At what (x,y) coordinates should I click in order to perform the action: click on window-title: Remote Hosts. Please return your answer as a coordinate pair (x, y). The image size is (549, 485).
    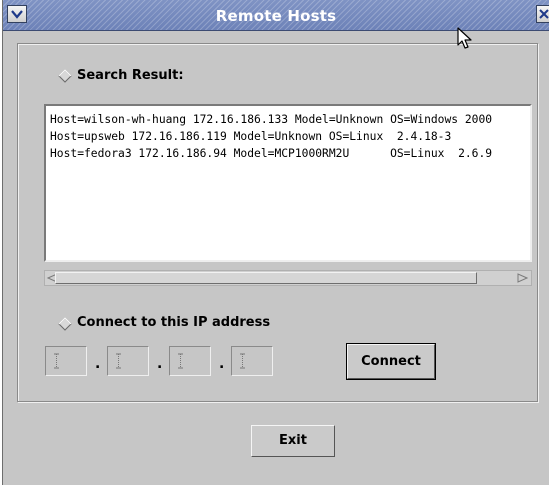
    Looking at the image, I should click on (276, 16).